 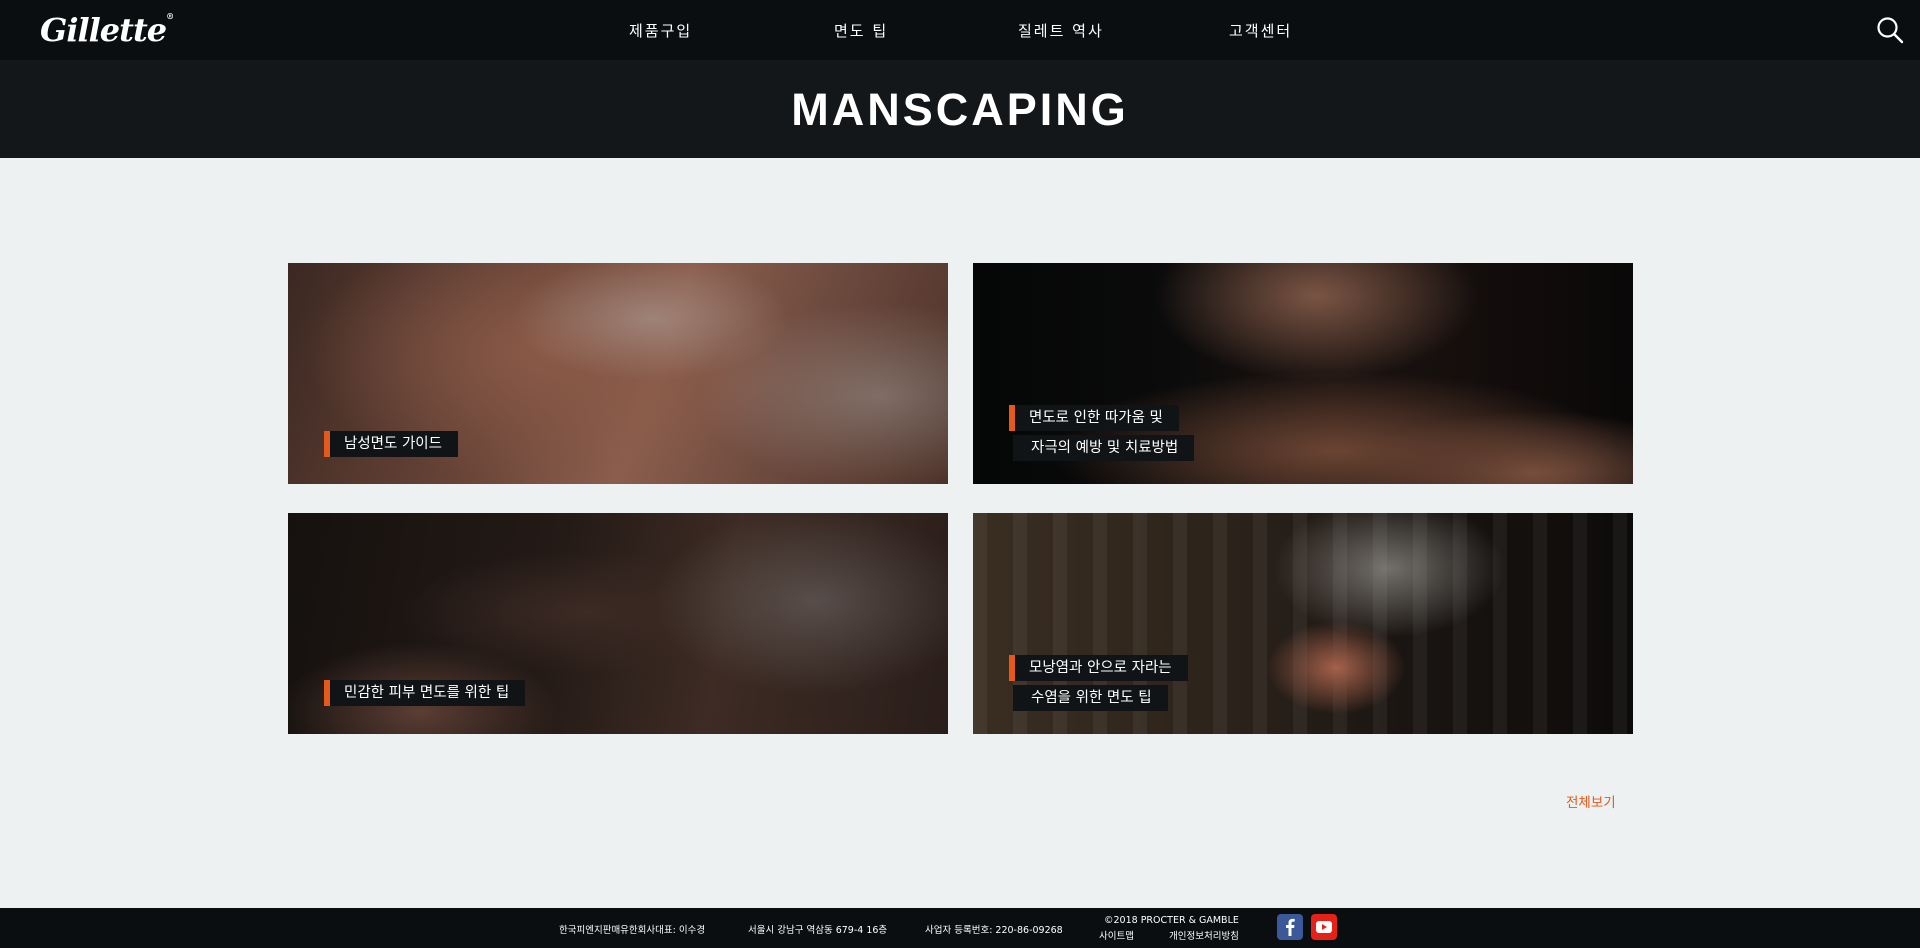 I want to click on youtube-icon, so click(x=1324, y=927).